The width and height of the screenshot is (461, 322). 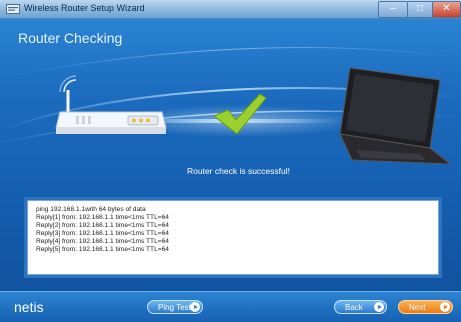 I want to click on close-icon: ✕, so click(x=446, y=8).